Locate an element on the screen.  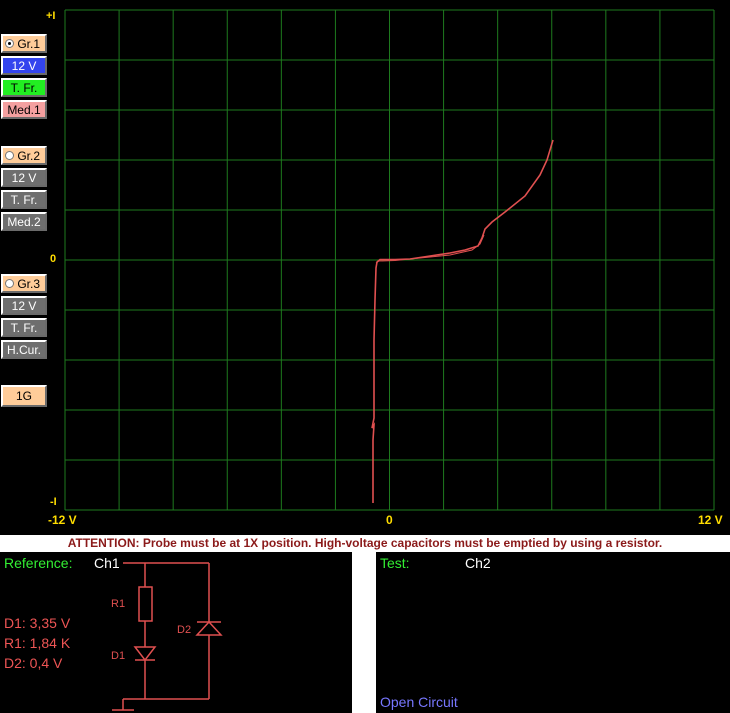
group-3-high-current-button: H.Cur. is located at coordinates (24, 349).